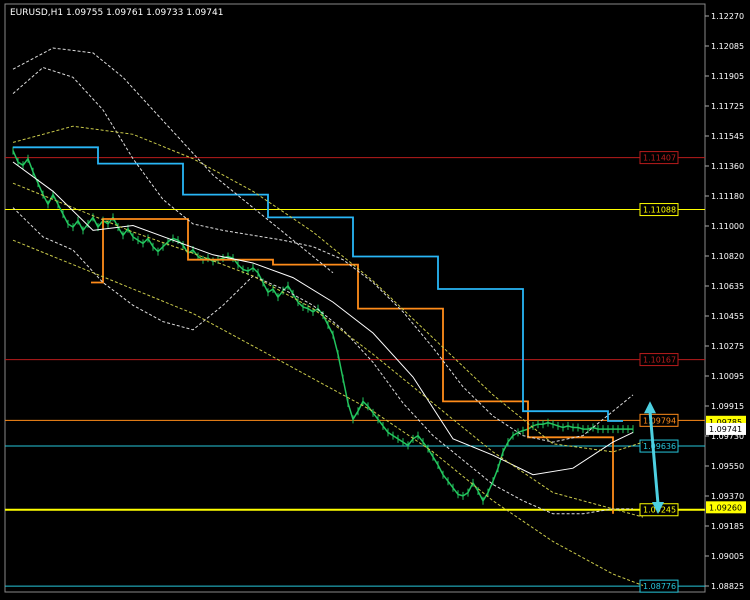 The height and width of the screenshot is (600, 750). I want to click on y-tick-label: 1.11905, so click(727, 76).